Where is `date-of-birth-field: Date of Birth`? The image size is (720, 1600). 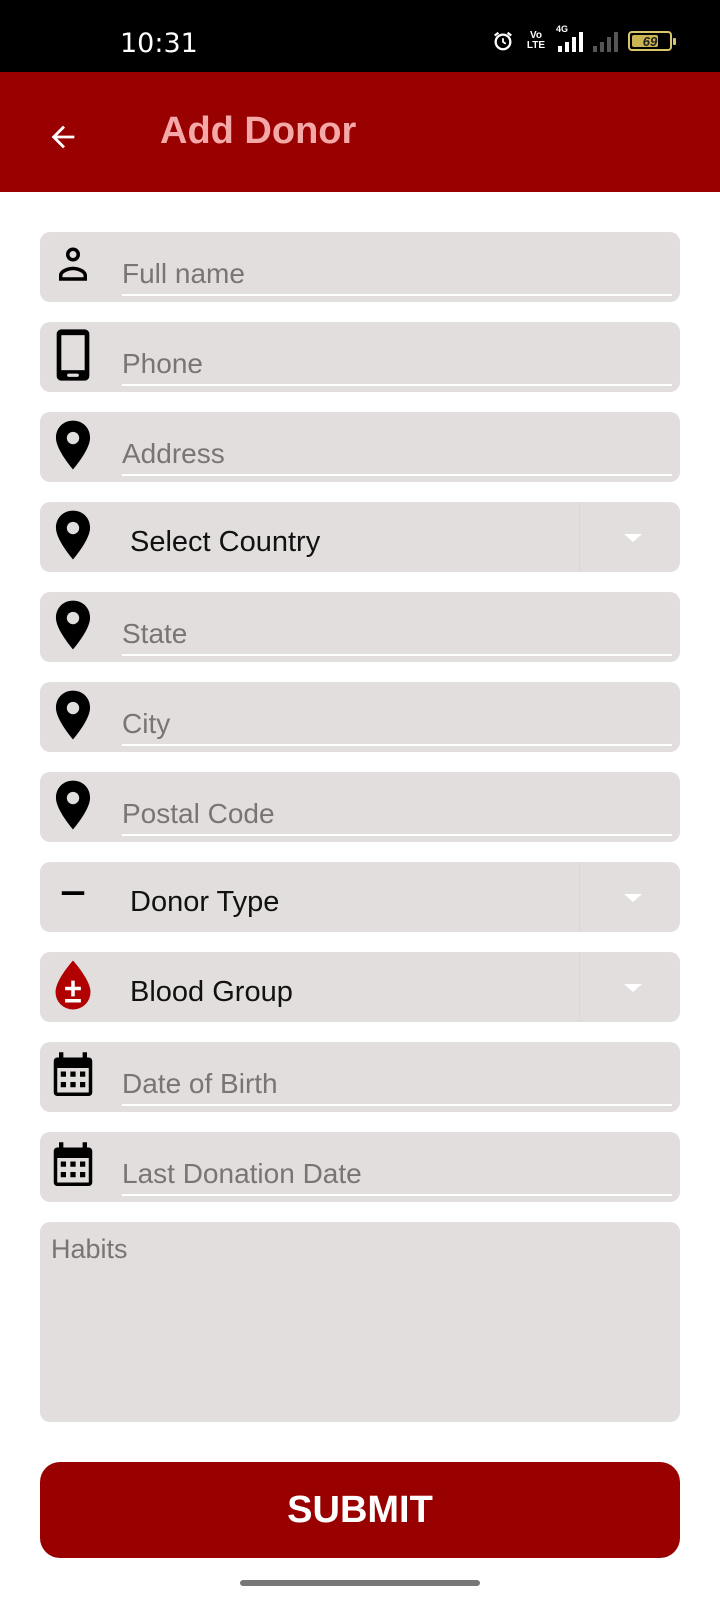 date-of-birth-field: Date of Birth is located at coordinates (360, 1077).